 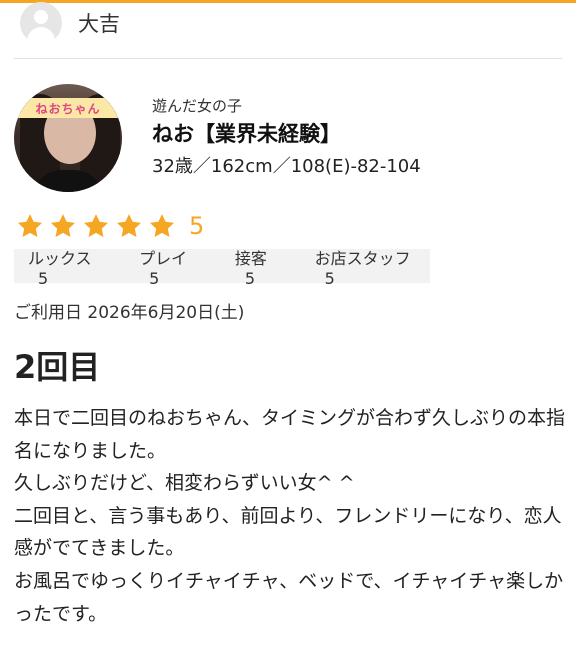 What do you see at coordinates (163, 268) in the screenshot?
I see `sub-rating-play: プレイ5` at bounding box center [163, 268].